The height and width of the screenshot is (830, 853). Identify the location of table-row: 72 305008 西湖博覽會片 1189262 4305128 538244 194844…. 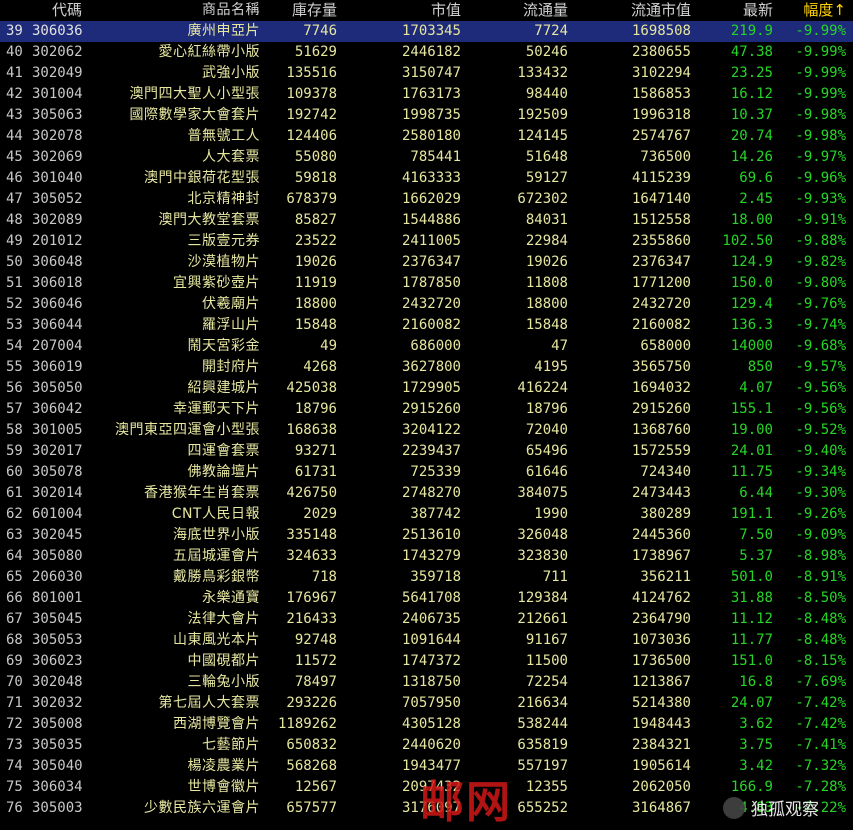
(426, 724).